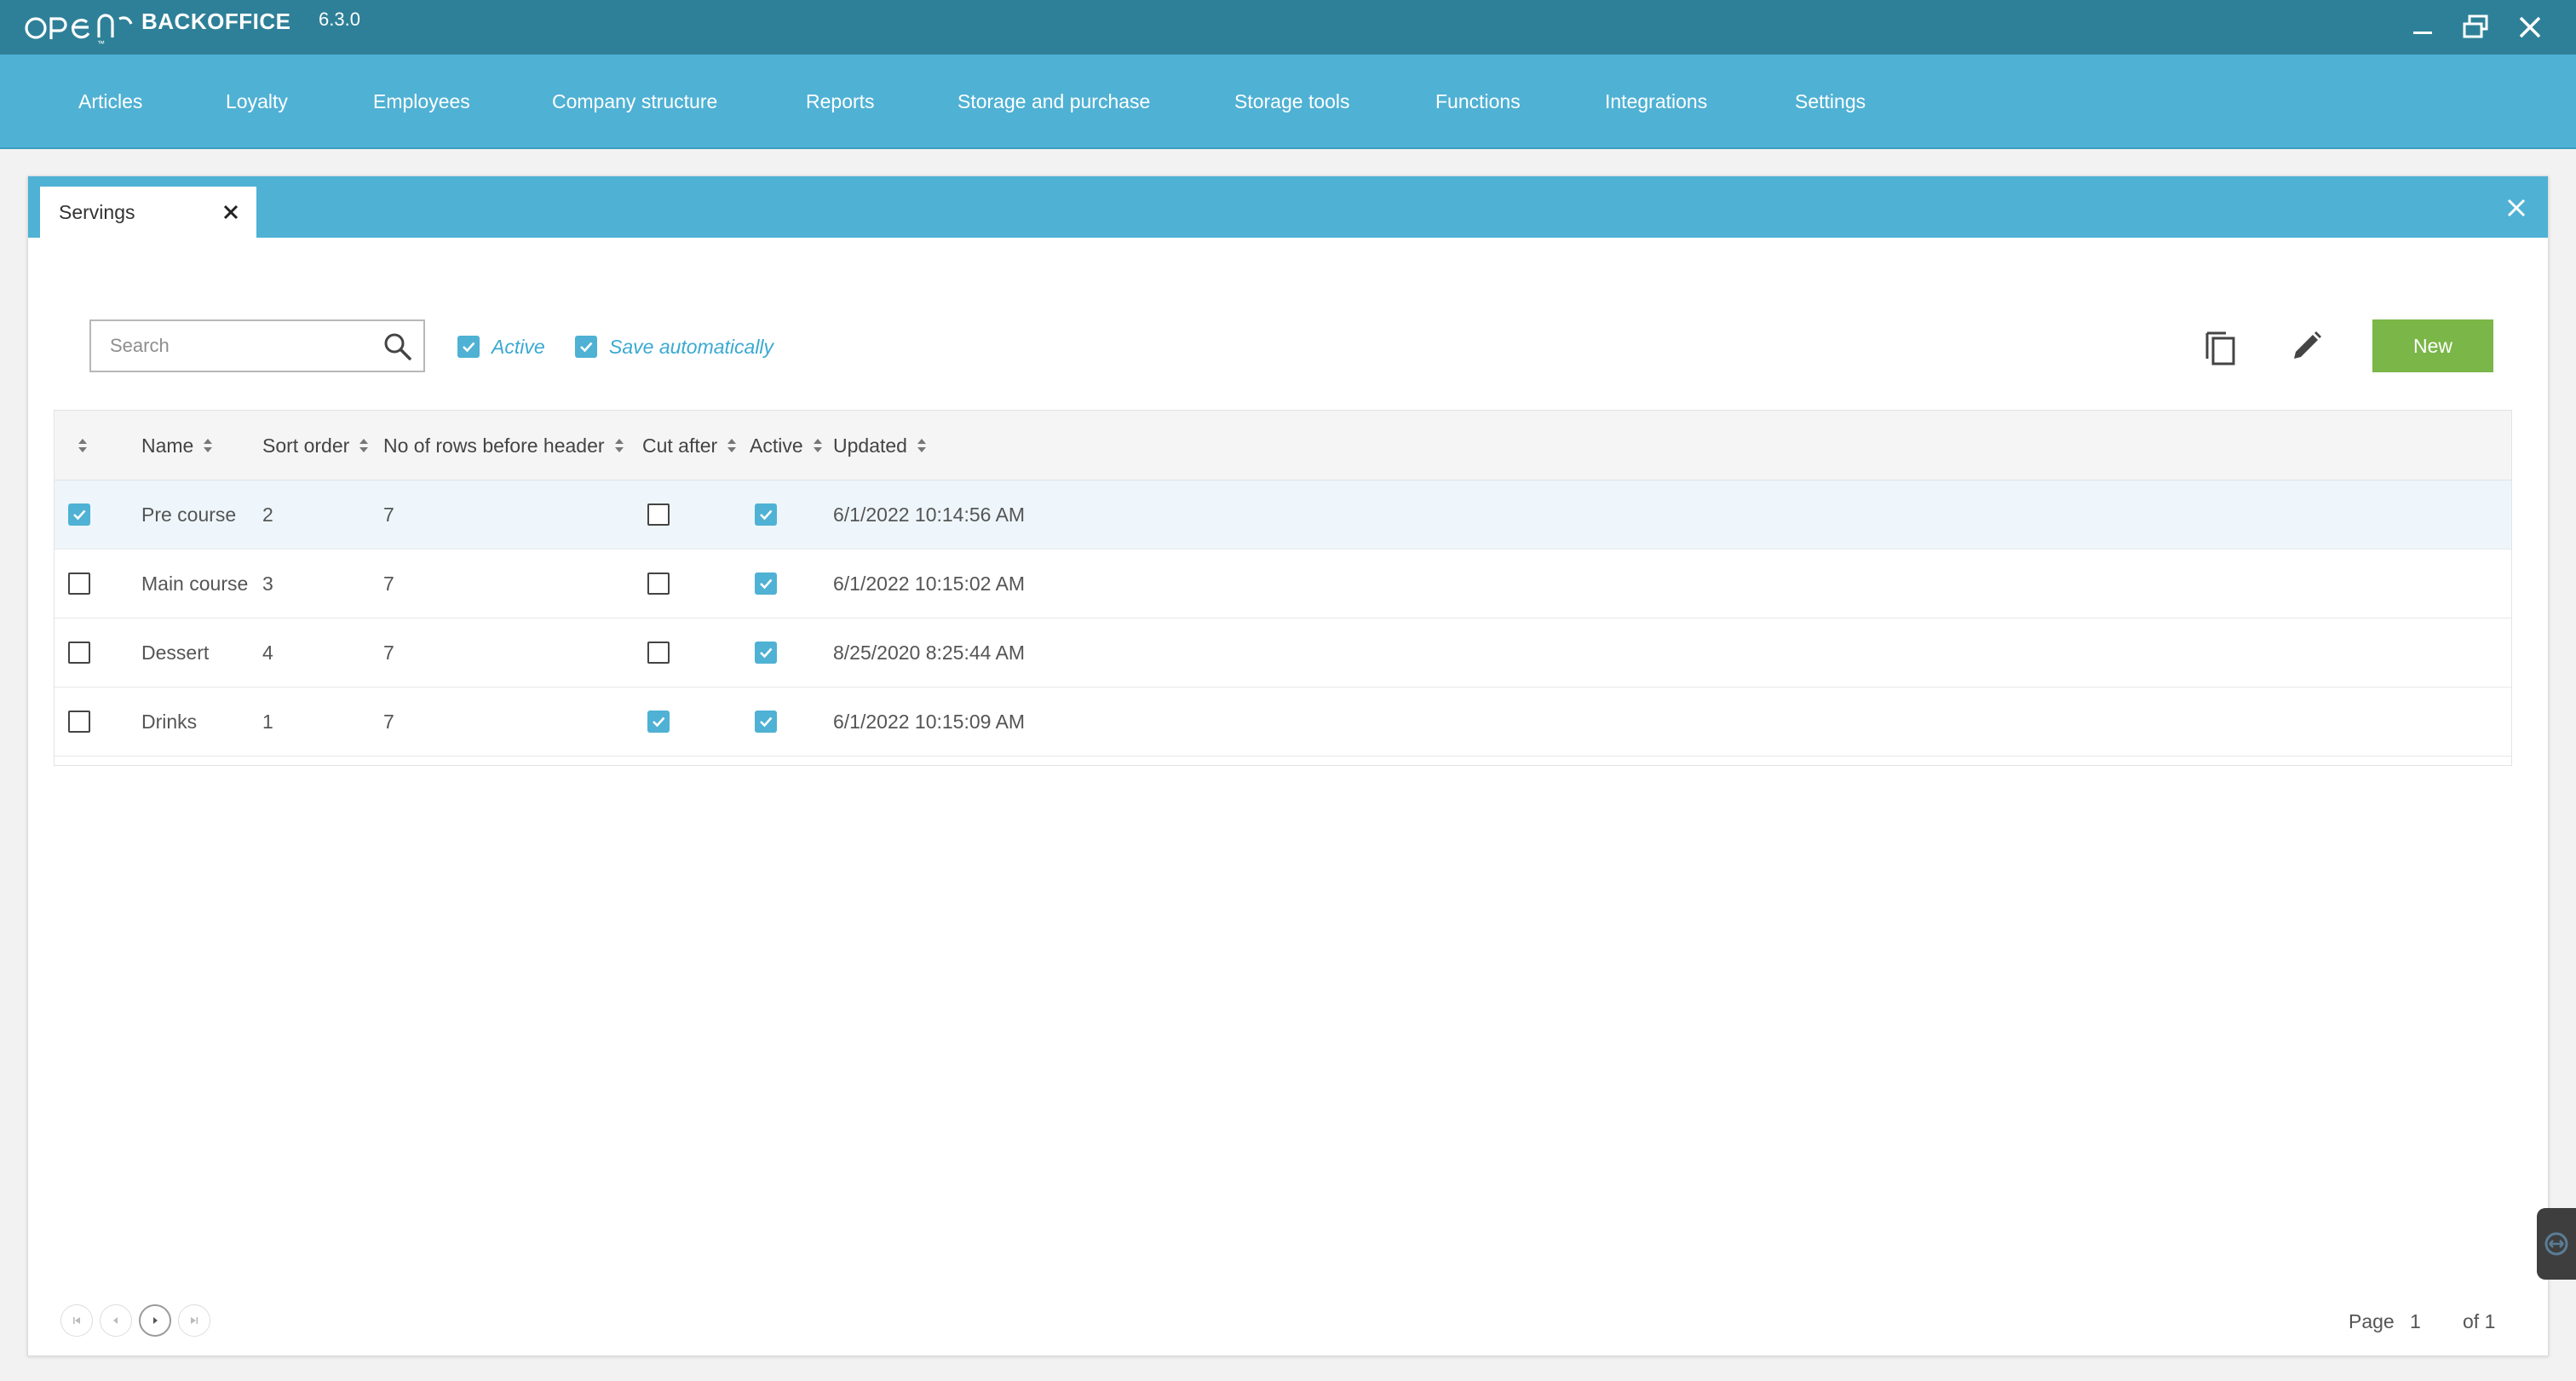  What do you see at coordinates (1830, 102) in the screenshot?
I see `menu-item-settings: Settings` at bounding box center [1830, 102].